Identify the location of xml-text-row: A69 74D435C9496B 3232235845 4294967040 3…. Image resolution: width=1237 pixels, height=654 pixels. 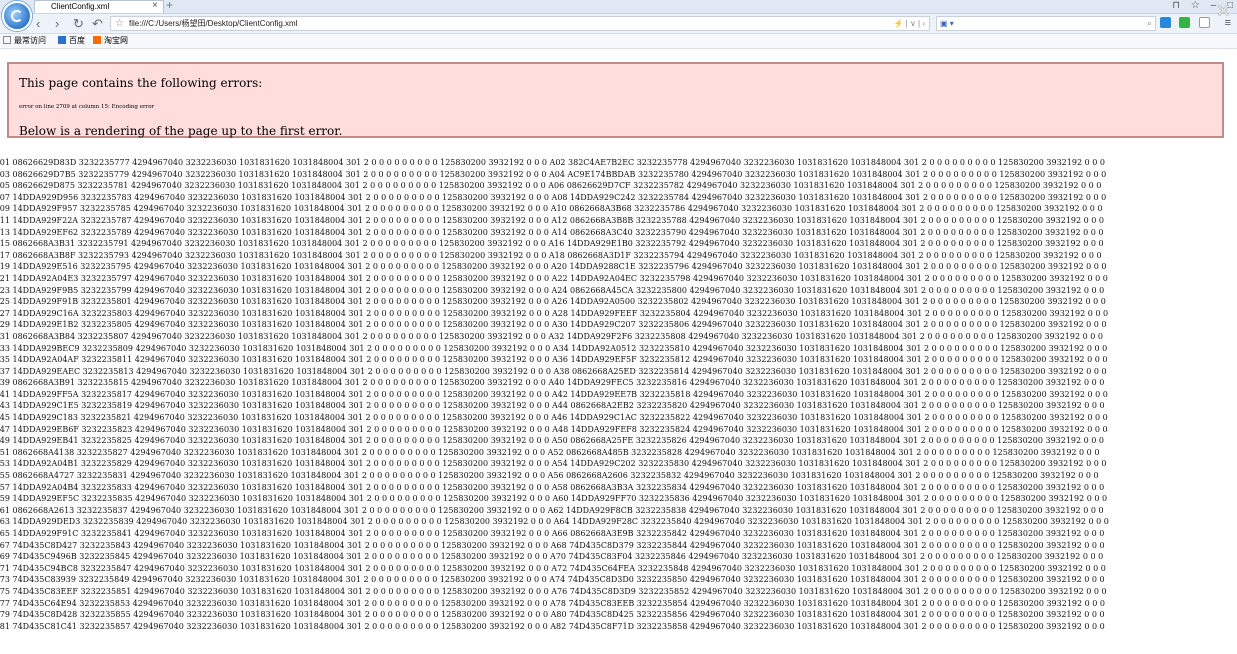
(552, 557).